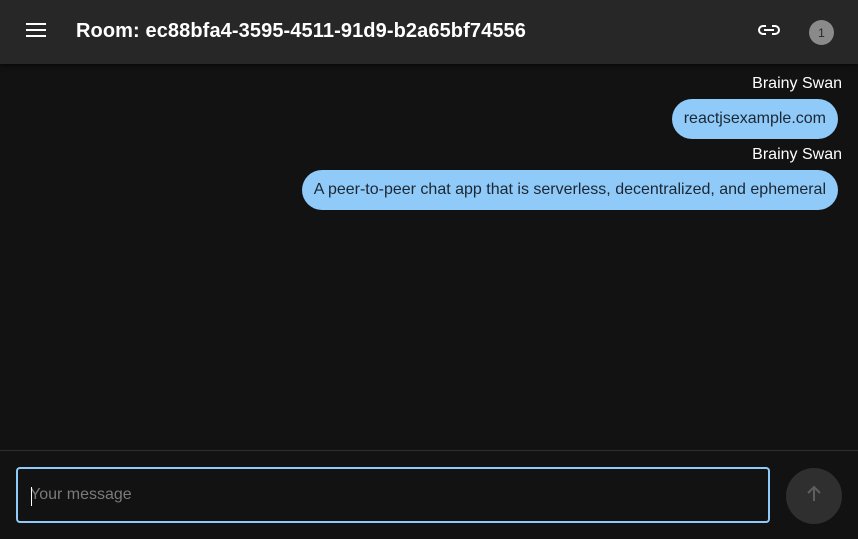 The height and width of the screenshot is (539, 858). I want to click on message-item: Brainy Swan reactjsexample.com, so click(756, 109).